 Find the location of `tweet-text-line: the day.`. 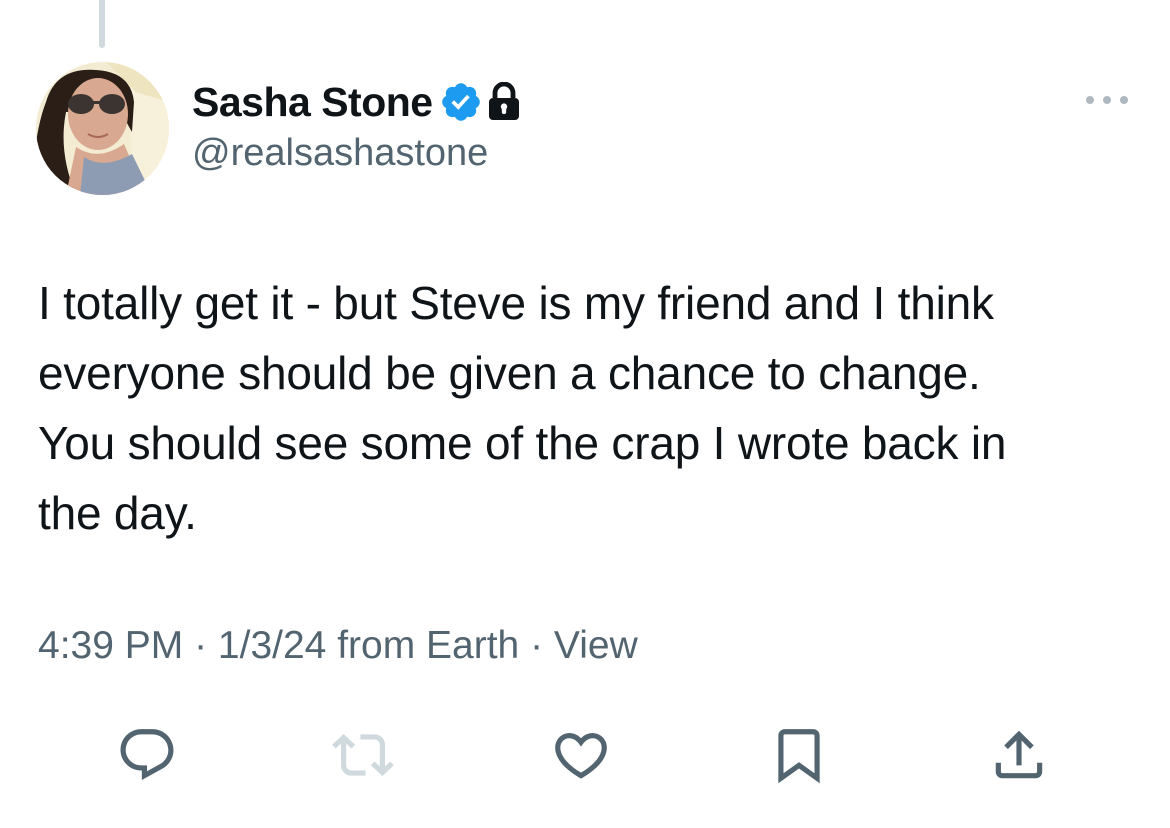

tweet-text-line: the day. is located at coordinates (117, 513).